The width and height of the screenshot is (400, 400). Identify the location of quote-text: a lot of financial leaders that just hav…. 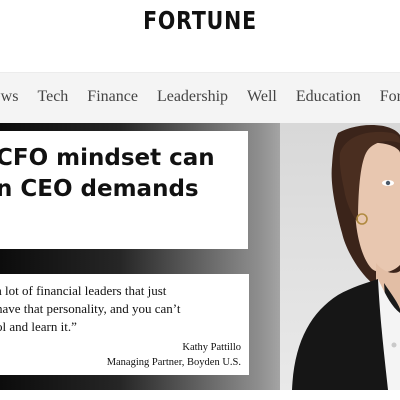
(123, 309).